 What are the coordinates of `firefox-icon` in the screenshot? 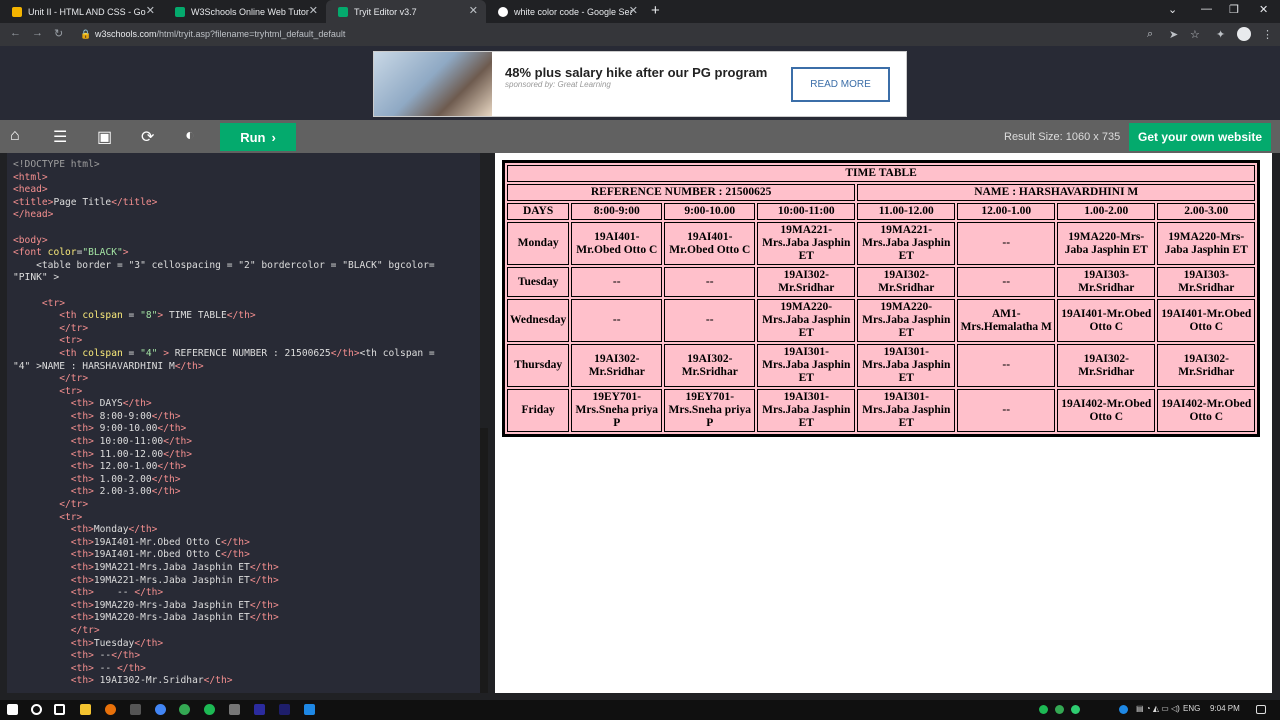 It's located at (110, 709).